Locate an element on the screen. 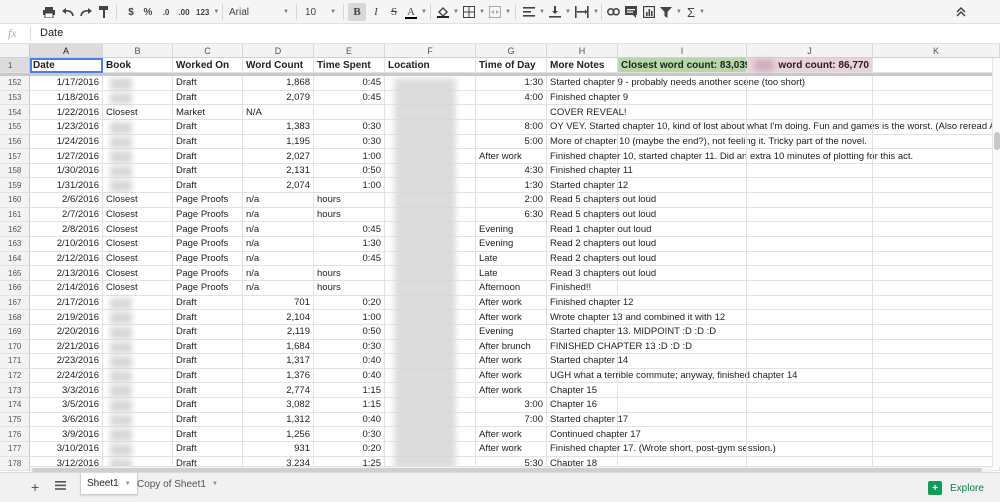  cell-more-notes: Started chapter 13. MIDPOINT :D :D :D is located at coordinates (631, 332).